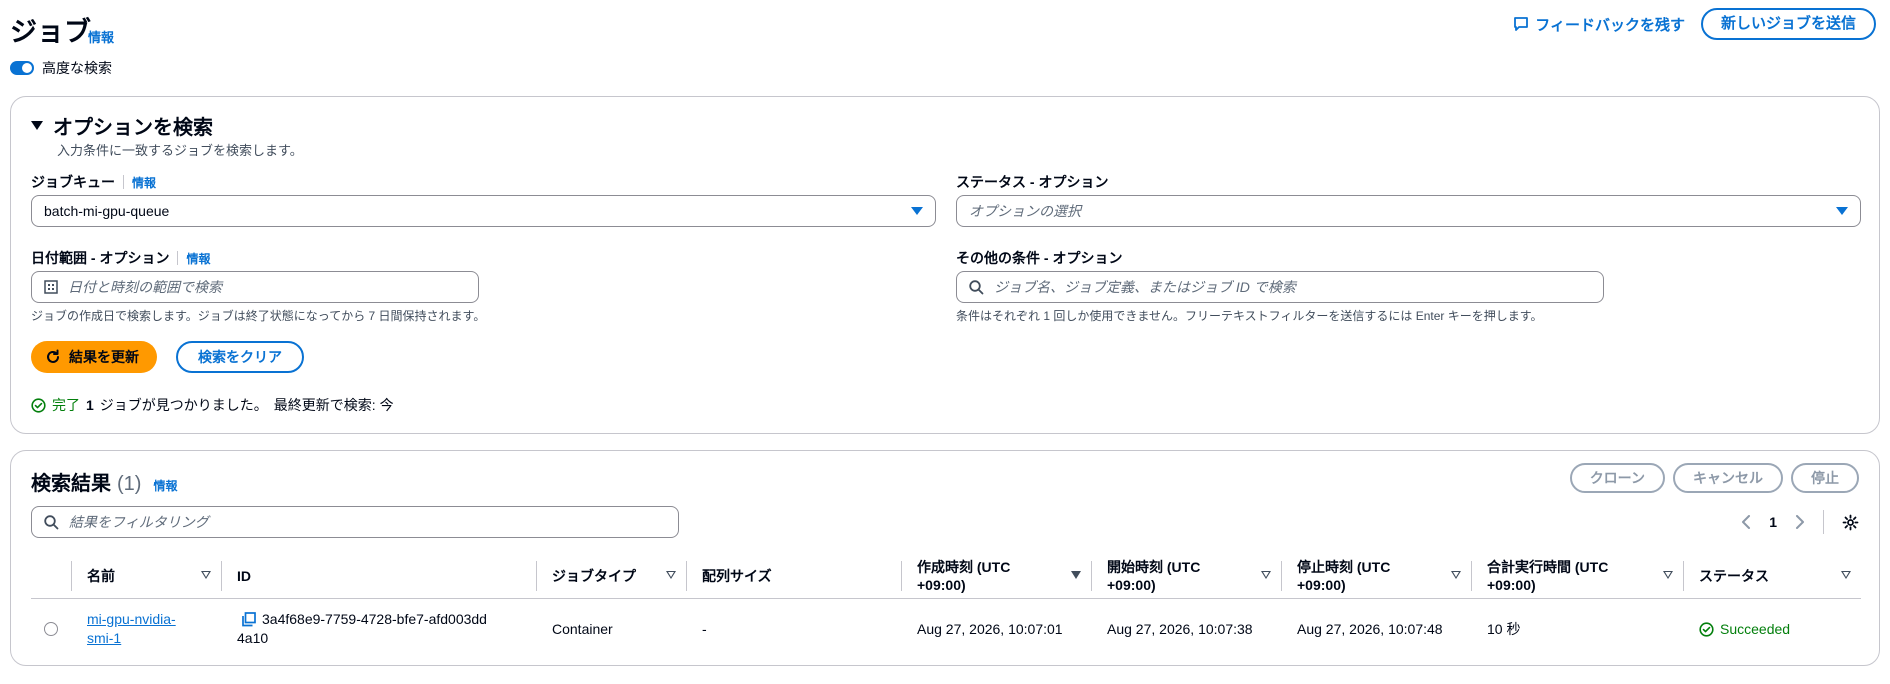  I want to click on other-criteria-label: その他の条件 - オプション, so click(1039, 258).